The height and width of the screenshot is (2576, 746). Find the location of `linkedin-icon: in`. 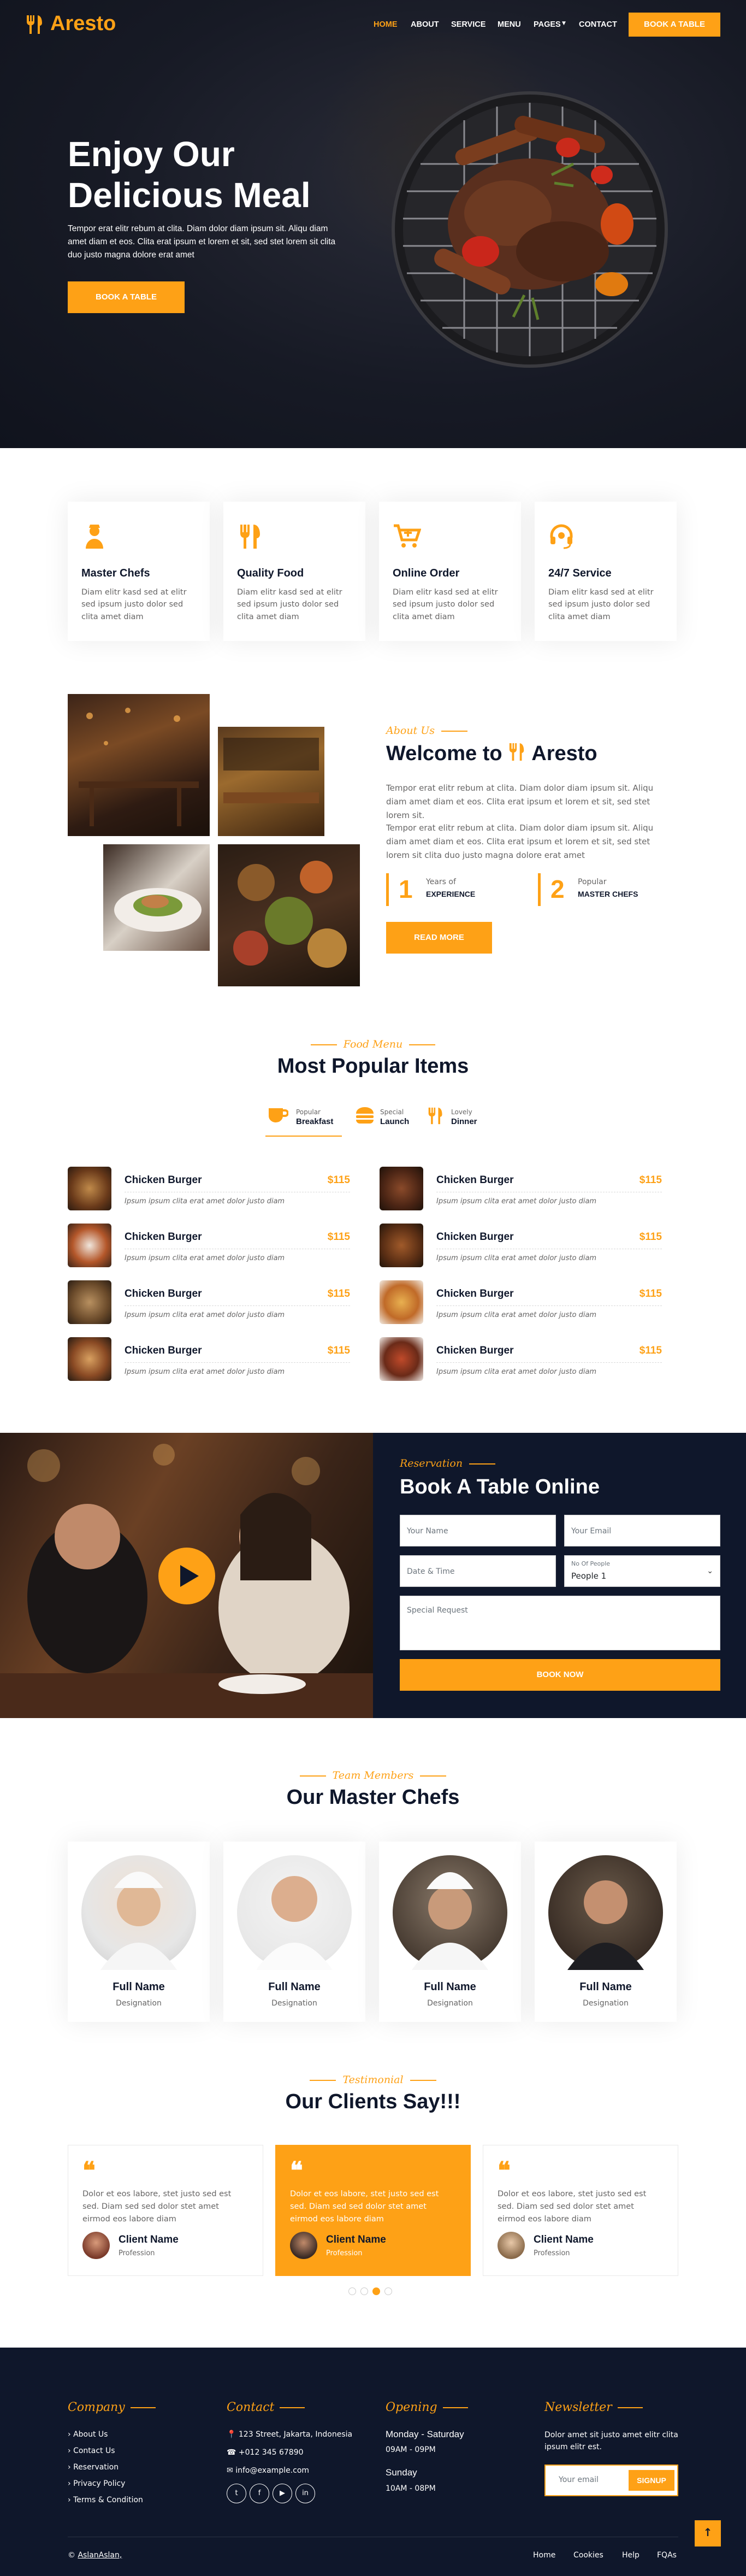

linkedin-icon: in is located at coordinates (305, 2494).